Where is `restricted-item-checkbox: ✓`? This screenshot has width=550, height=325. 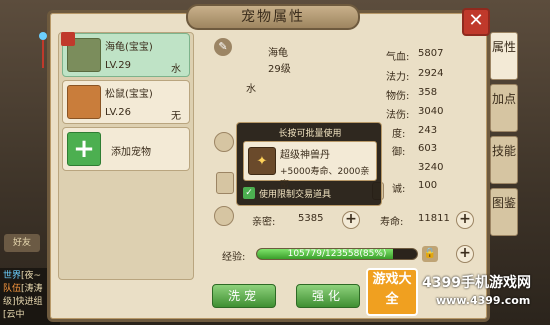 restricted-item-checkbox: ✓ is located at coordinates (249, 193).